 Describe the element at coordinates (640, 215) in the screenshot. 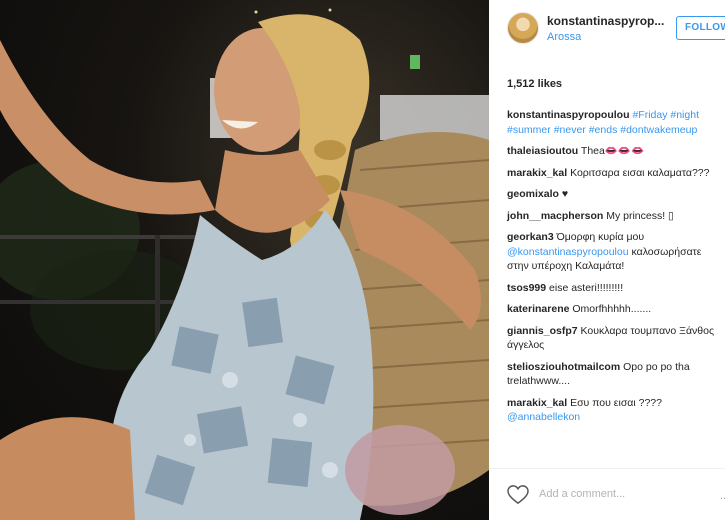

I see `comment-text: My princess! ▯` at that location.